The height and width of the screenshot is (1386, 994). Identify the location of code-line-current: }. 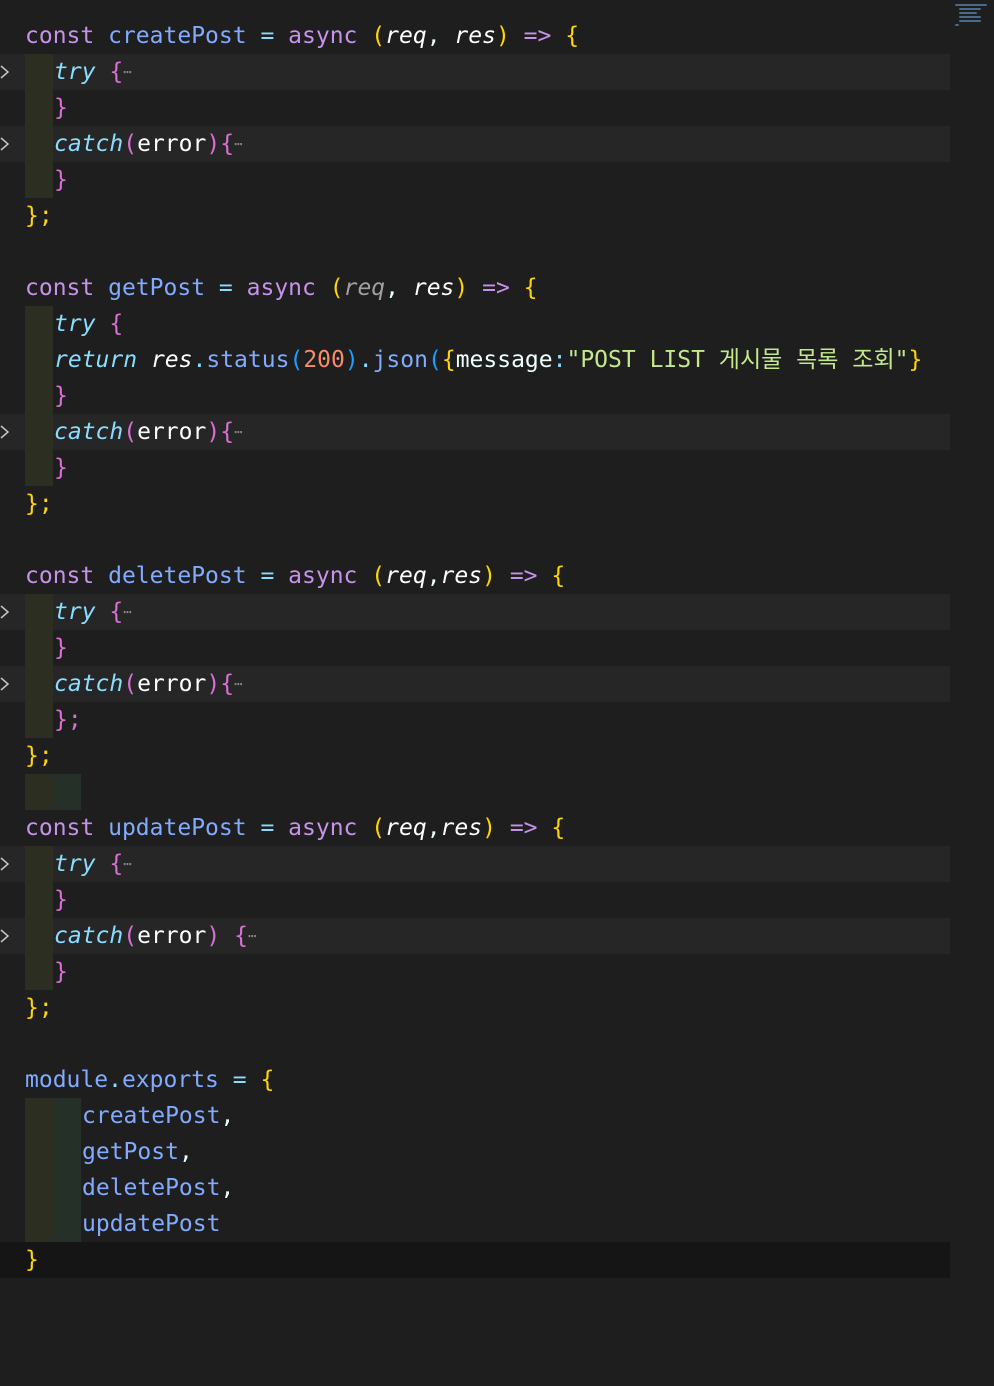
(475, 1260).